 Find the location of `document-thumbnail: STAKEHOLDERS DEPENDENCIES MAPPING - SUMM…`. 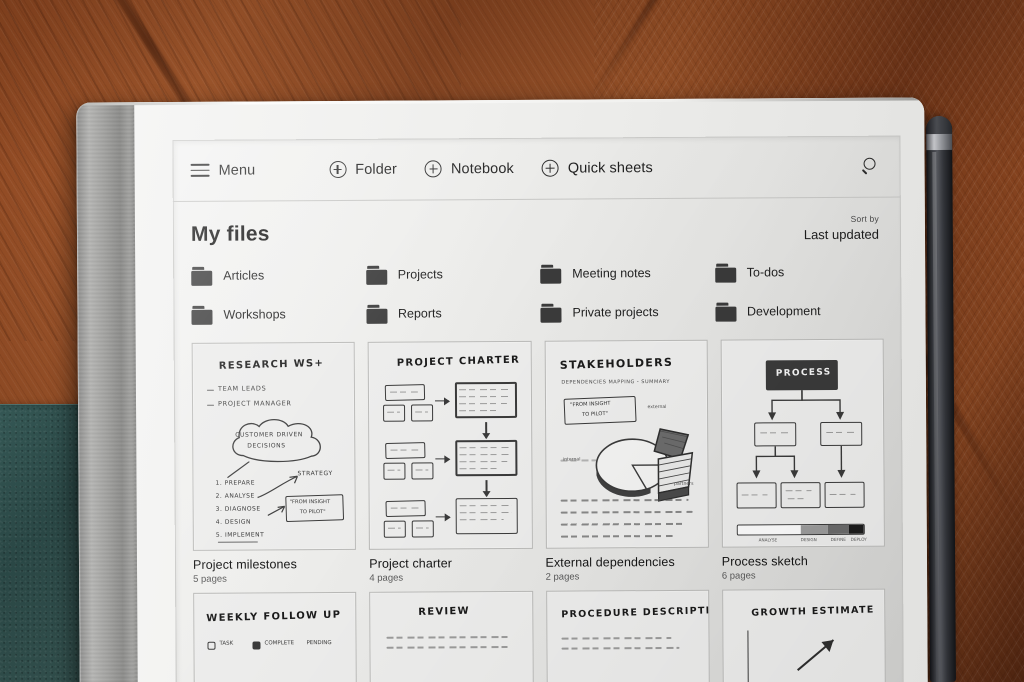

document-thumbnail: STAKEHOLDERS DEPENDENCIES MAPPING - SUMM… is located at coordinates (626, 444).